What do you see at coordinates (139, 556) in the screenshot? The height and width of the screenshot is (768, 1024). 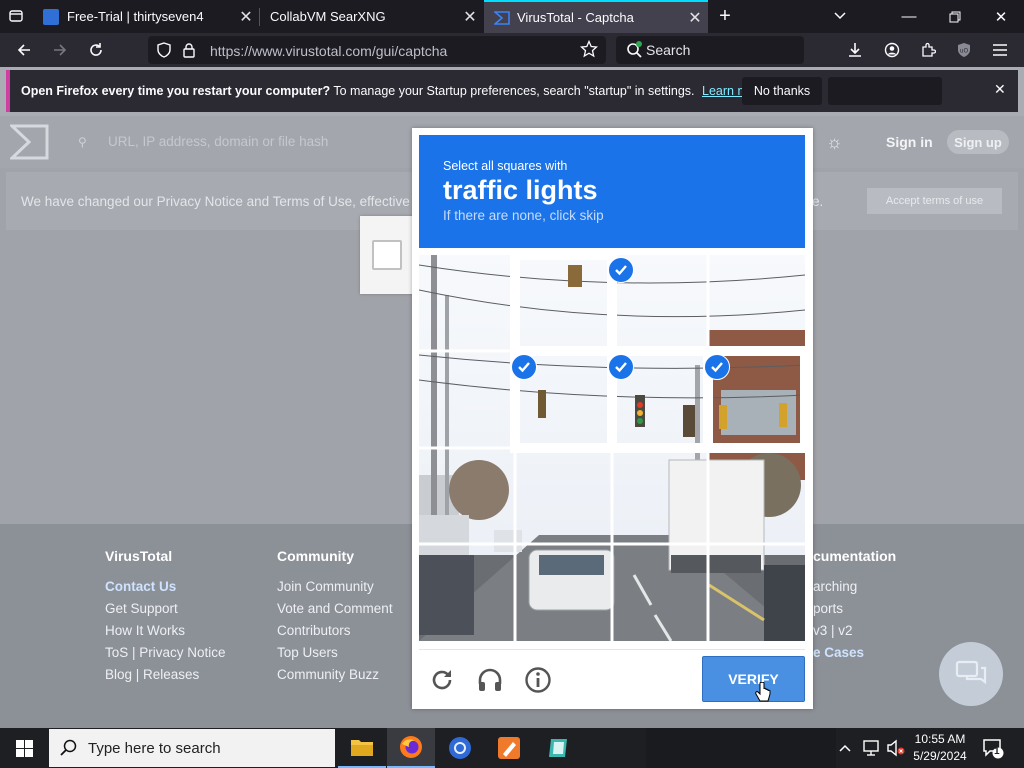 I see `footer-heading: VirusTotal` at bounding box center [139, 556].